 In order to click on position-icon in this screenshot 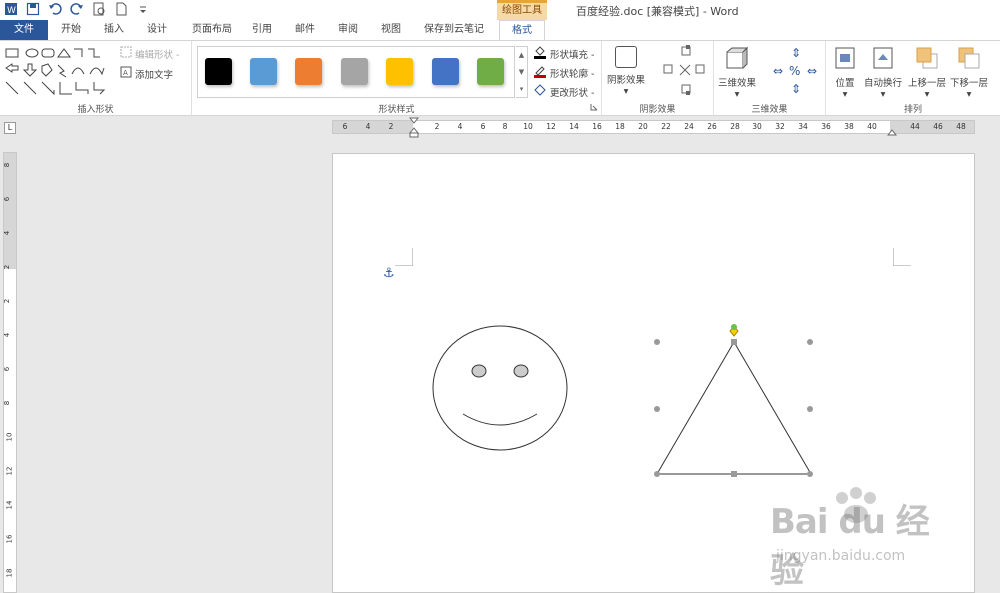, I will do `click(845, 59)`.